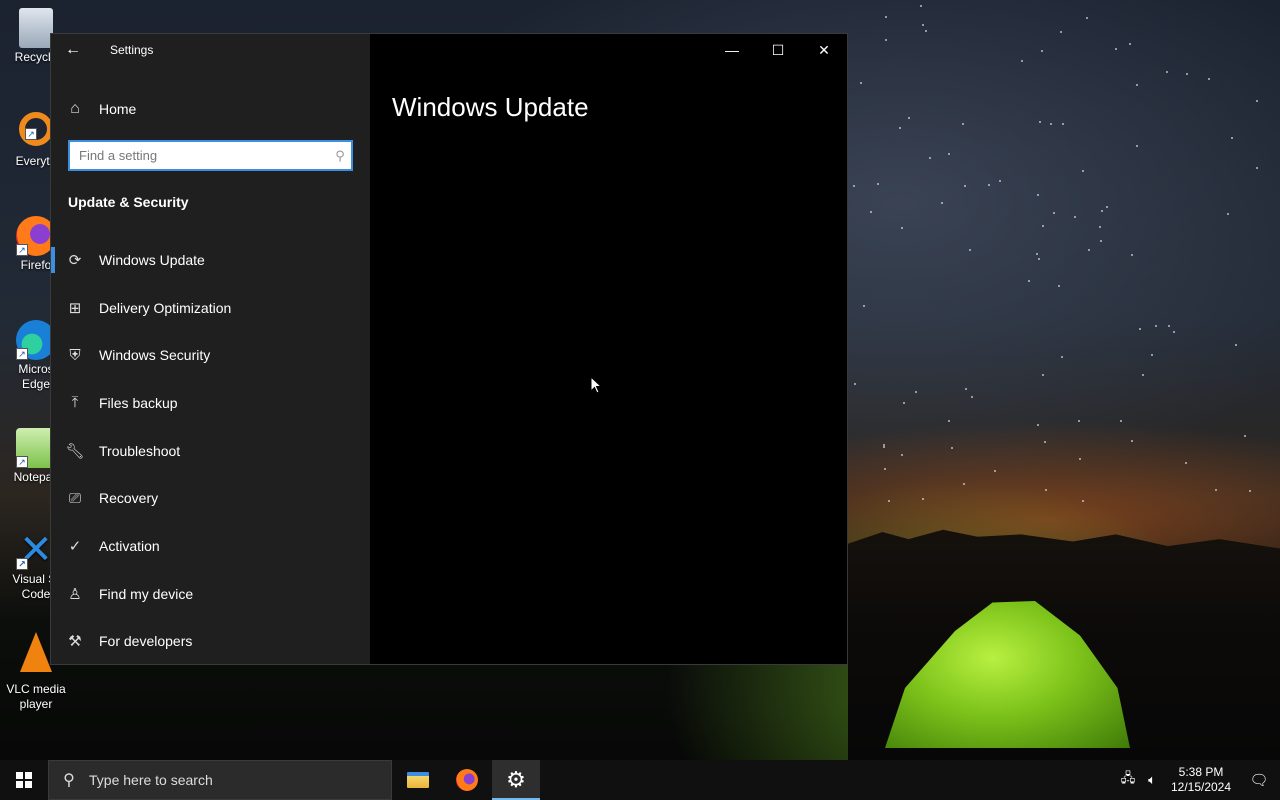 Image resolution: width=1280 pixels, height=800 pixels. Describe the element at coordinates (118, 109) in the screenshot. I see `home-label: Home` at that location.